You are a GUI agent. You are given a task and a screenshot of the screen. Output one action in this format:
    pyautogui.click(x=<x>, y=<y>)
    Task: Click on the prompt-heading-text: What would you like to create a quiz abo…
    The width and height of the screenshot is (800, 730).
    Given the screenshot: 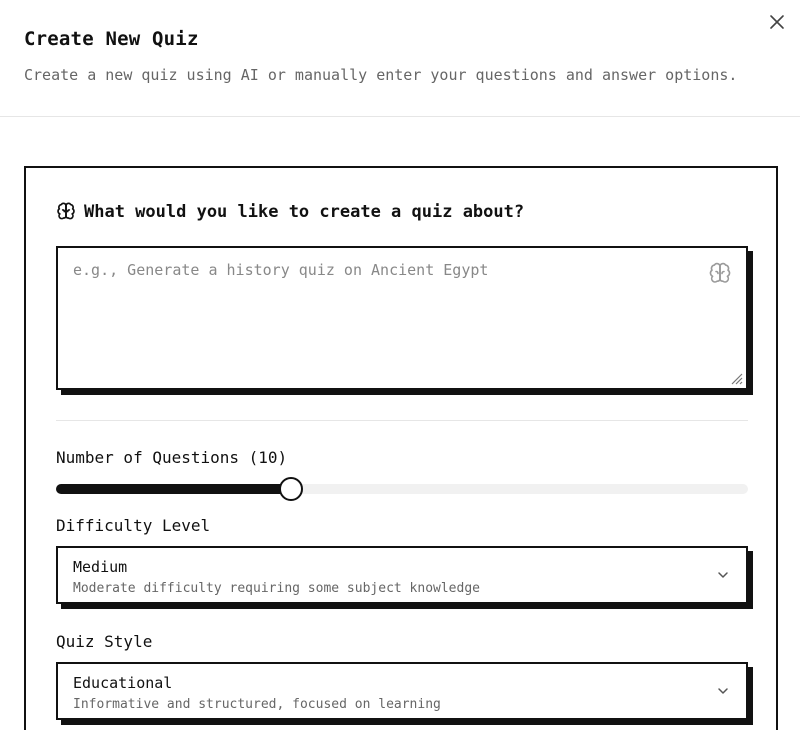 What is the action you would take?
    pyautogui.click(x=304, y=212)
    